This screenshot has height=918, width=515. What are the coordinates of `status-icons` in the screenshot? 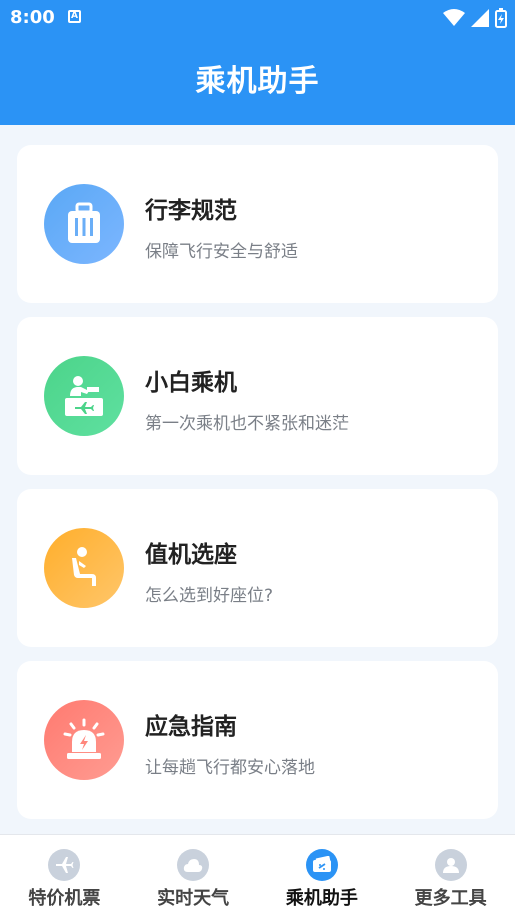 It's located at (475, 18).